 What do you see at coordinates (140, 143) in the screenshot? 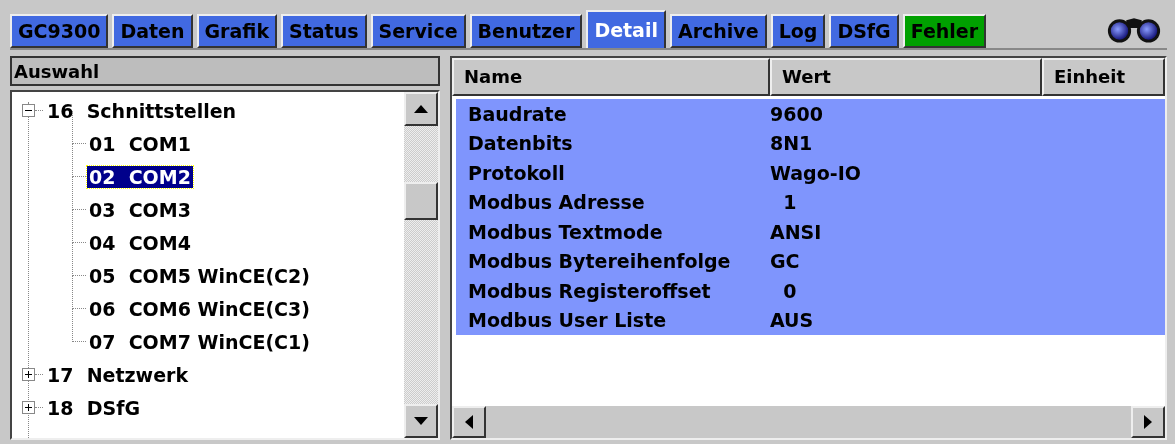
I see `tree-item: 01 COM1` at bounding box center [140, 143].